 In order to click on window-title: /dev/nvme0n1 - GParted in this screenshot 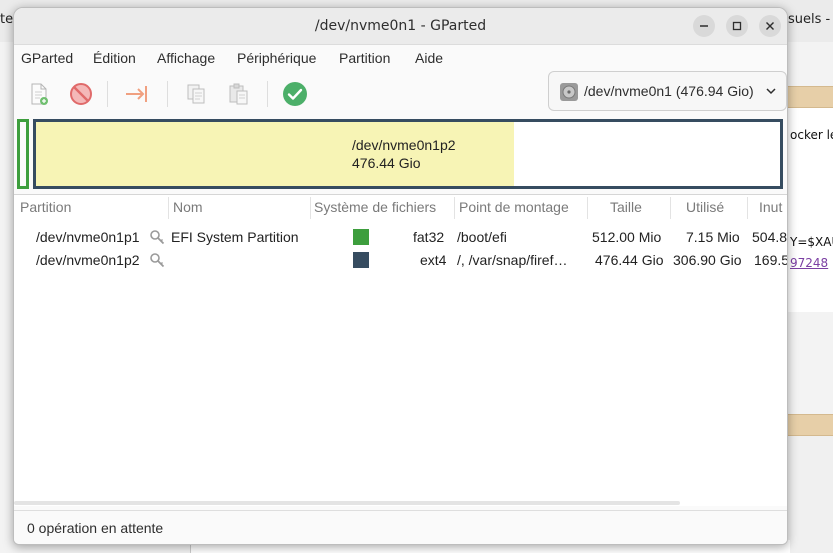, I will do `click(400, 26)`.